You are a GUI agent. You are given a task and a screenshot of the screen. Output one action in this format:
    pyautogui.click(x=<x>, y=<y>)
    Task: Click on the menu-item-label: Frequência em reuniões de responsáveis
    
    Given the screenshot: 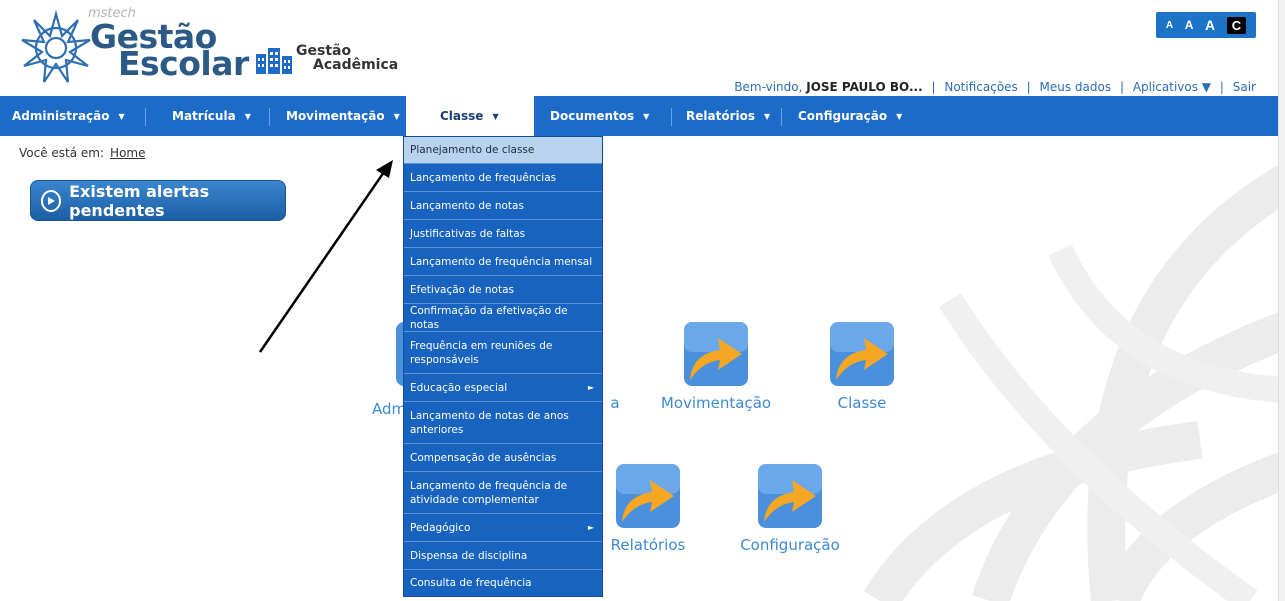 What is the action you would take?
    pyautogui.click(x=481, y=352)
    